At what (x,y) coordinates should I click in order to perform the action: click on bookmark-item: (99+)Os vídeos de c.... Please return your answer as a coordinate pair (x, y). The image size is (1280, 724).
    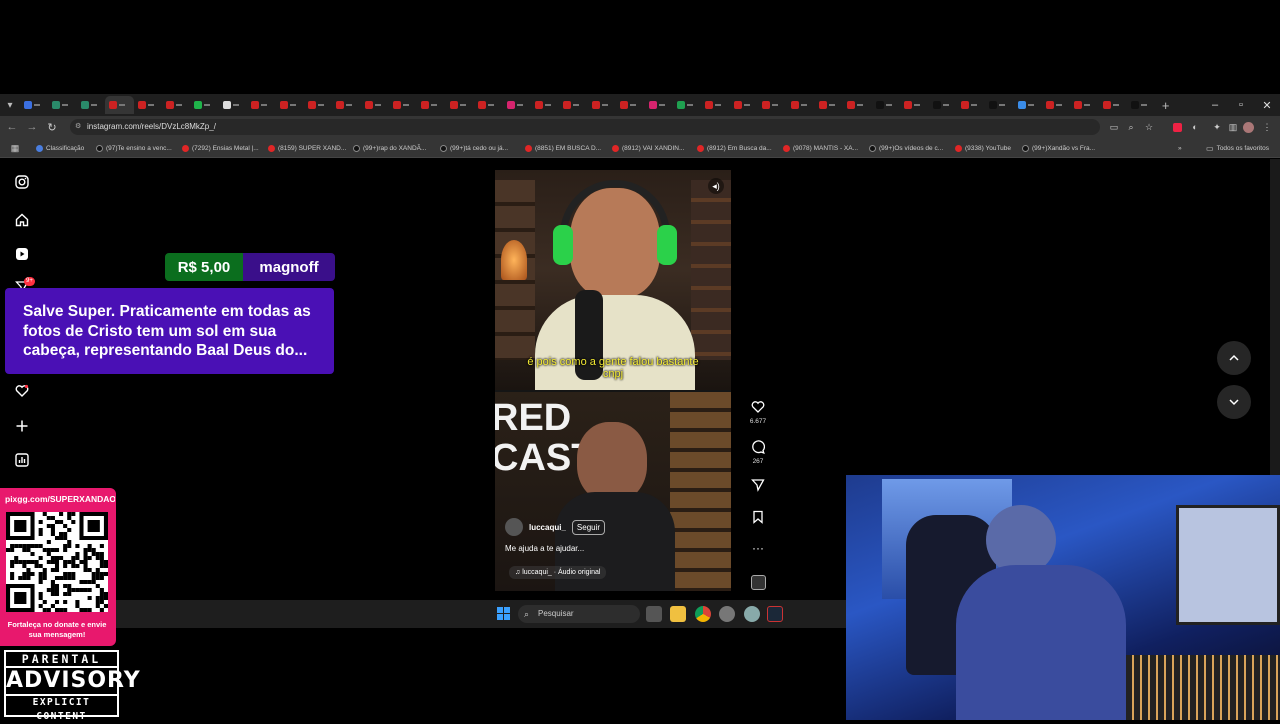
    Looking at the image, I should click on (906, 148).